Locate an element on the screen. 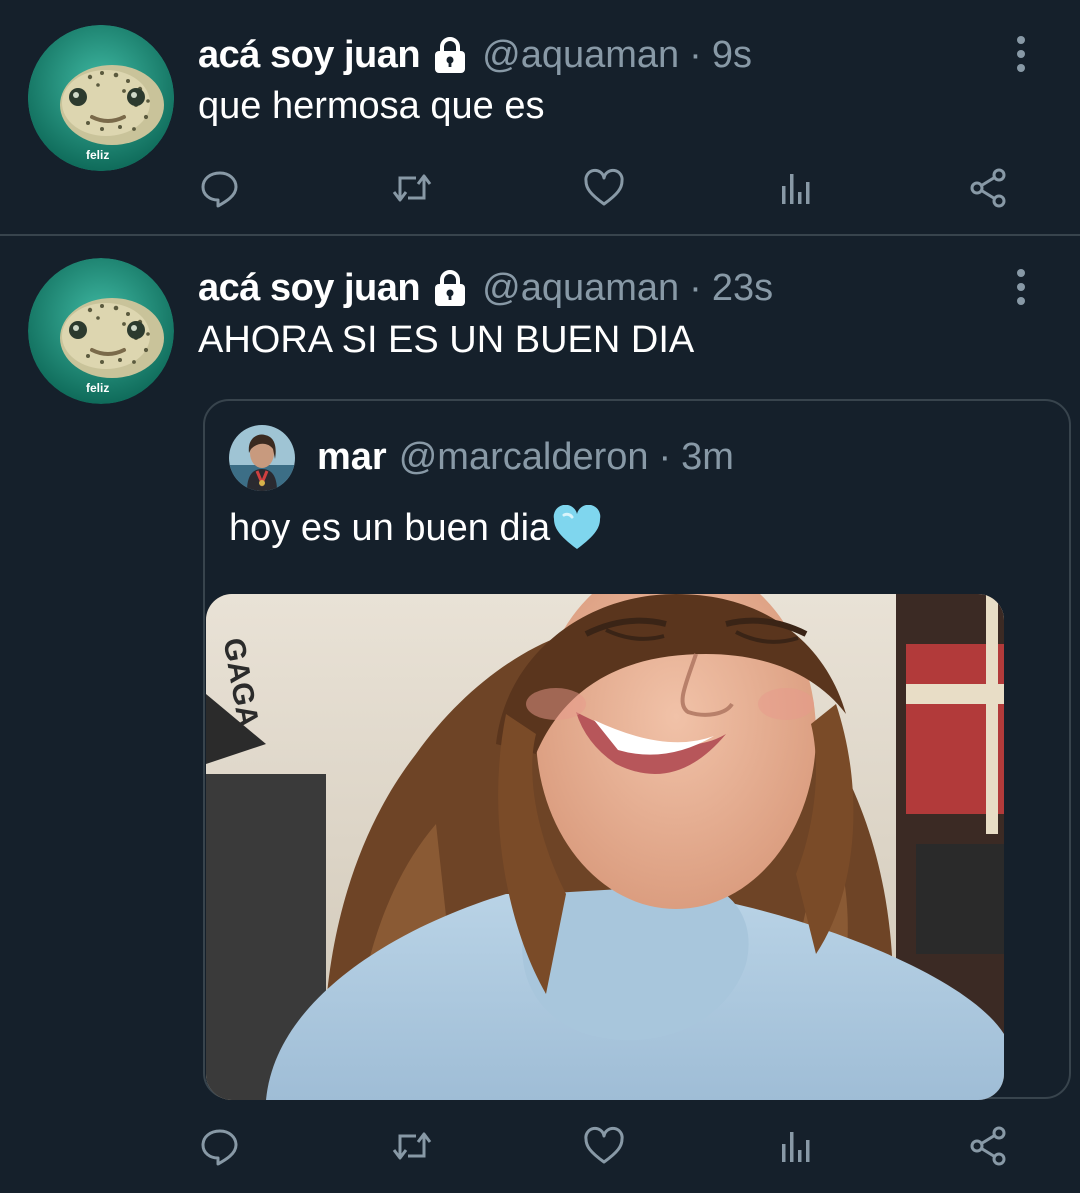 Image resolution: width=1080 pixels, height=1193 pixels. light-blue-heart-emoji is located at coordinates (577, 527).